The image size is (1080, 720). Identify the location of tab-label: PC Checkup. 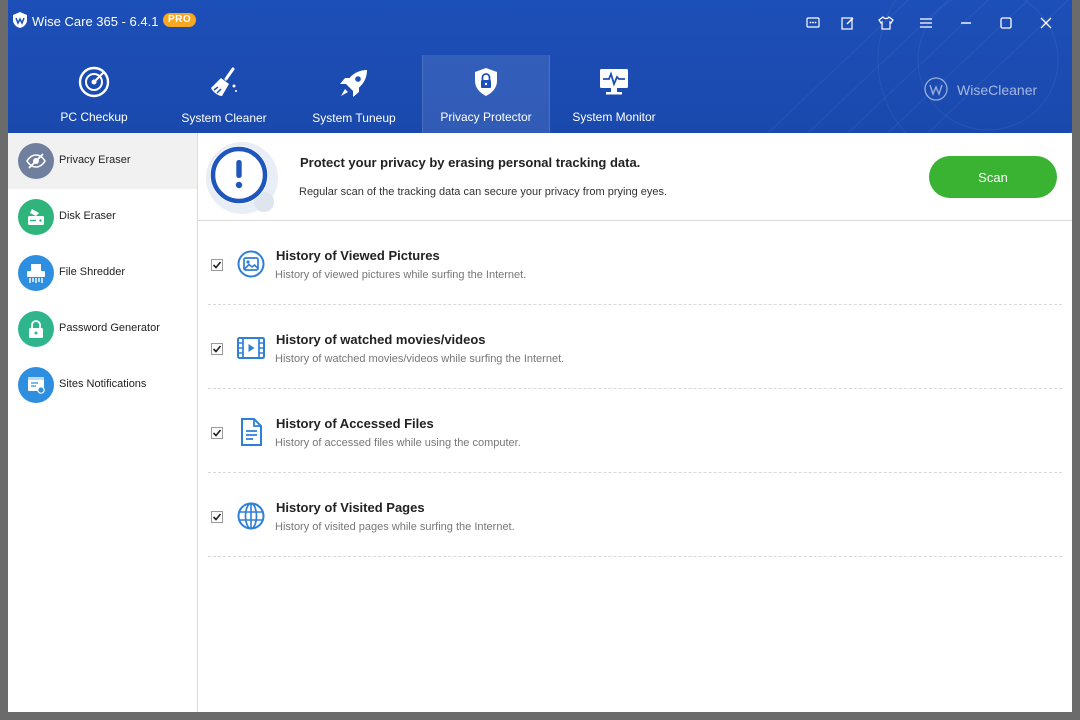
(94, 117).